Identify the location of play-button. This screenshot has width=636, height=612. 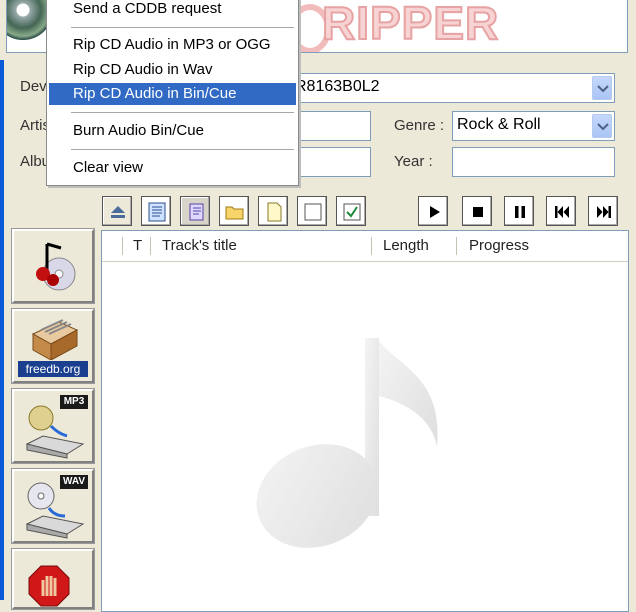
(433, 211).